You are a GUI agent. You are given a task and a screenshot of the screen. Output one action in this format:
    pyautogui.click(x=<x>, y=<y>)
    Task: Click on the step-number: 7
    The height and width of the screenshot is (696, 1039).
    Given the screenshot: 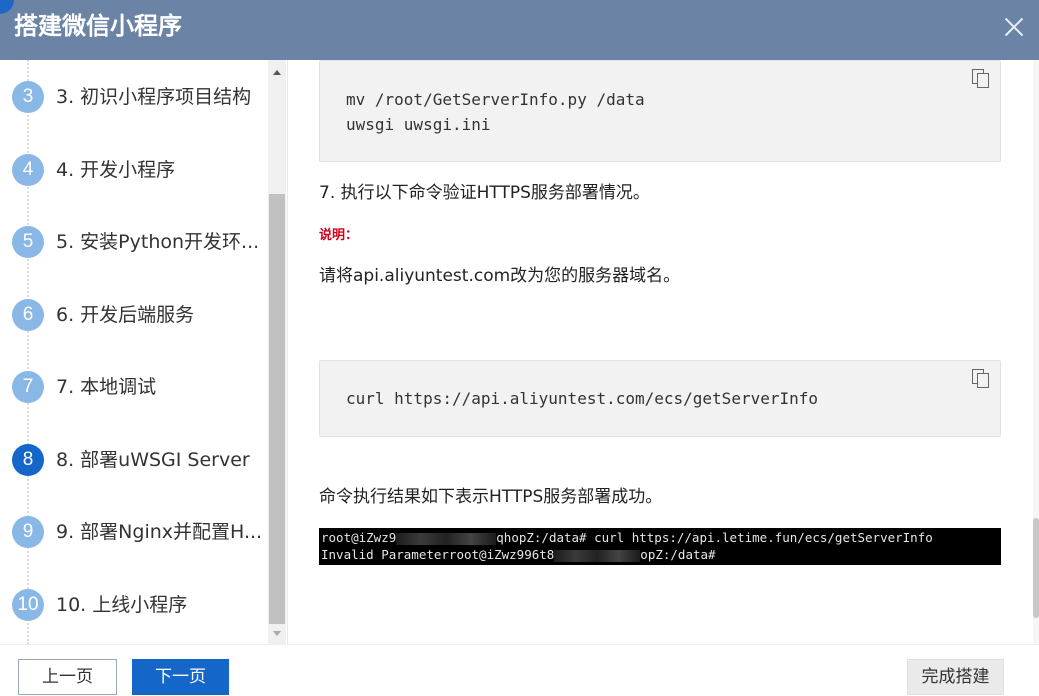 What is the action you would take?
    pyautogui.click(x=28, y=387)
    